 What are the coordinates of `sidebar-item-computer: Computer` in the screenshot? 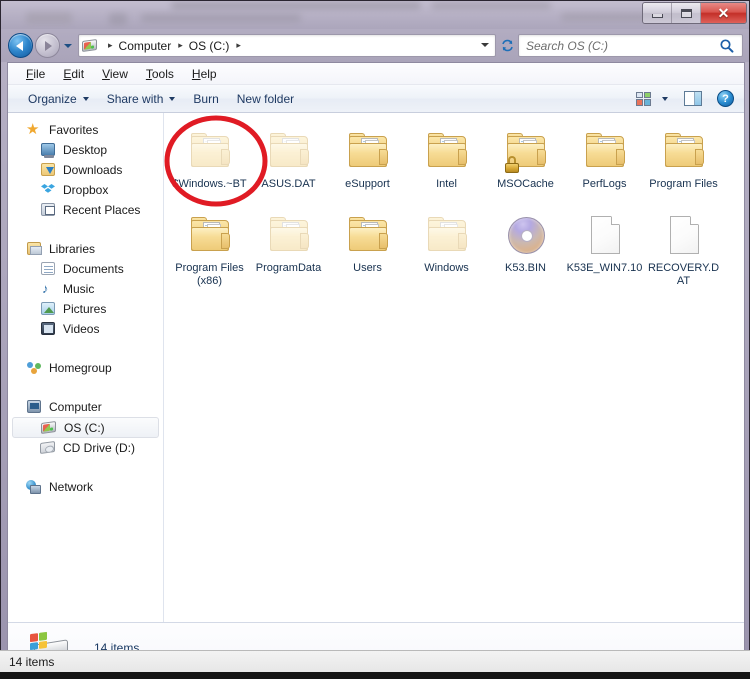 It's located at (85, 407).